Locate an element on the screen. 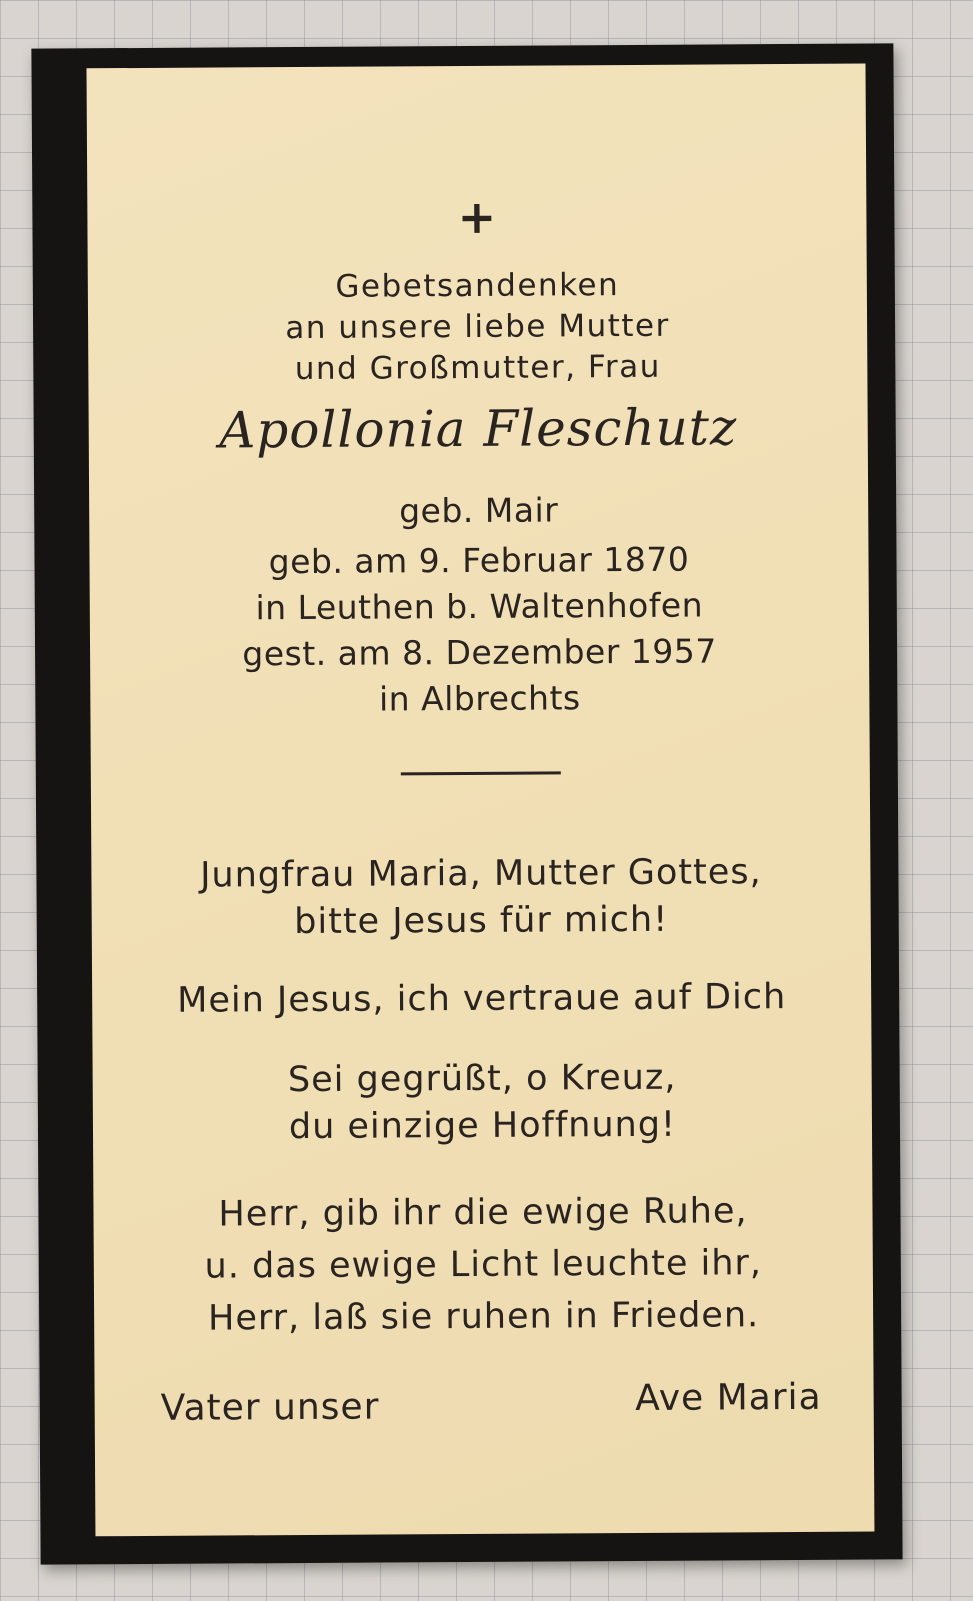 The image size is (973, 1601). prayer-line-6: Herr, gib ihr die ewige Ruhe, is located at coordinates (483, 1213).